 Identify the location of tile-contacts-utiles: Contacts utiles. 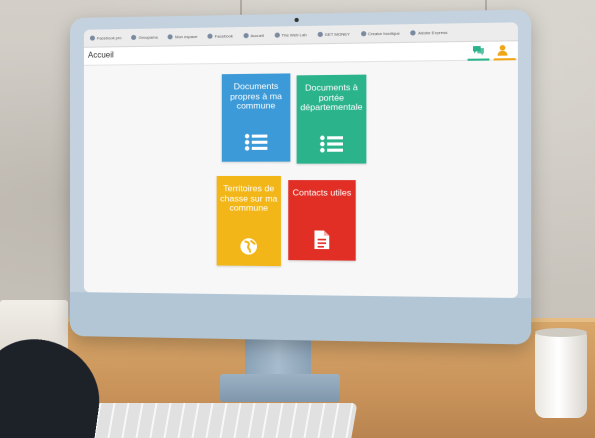
(322, 220).